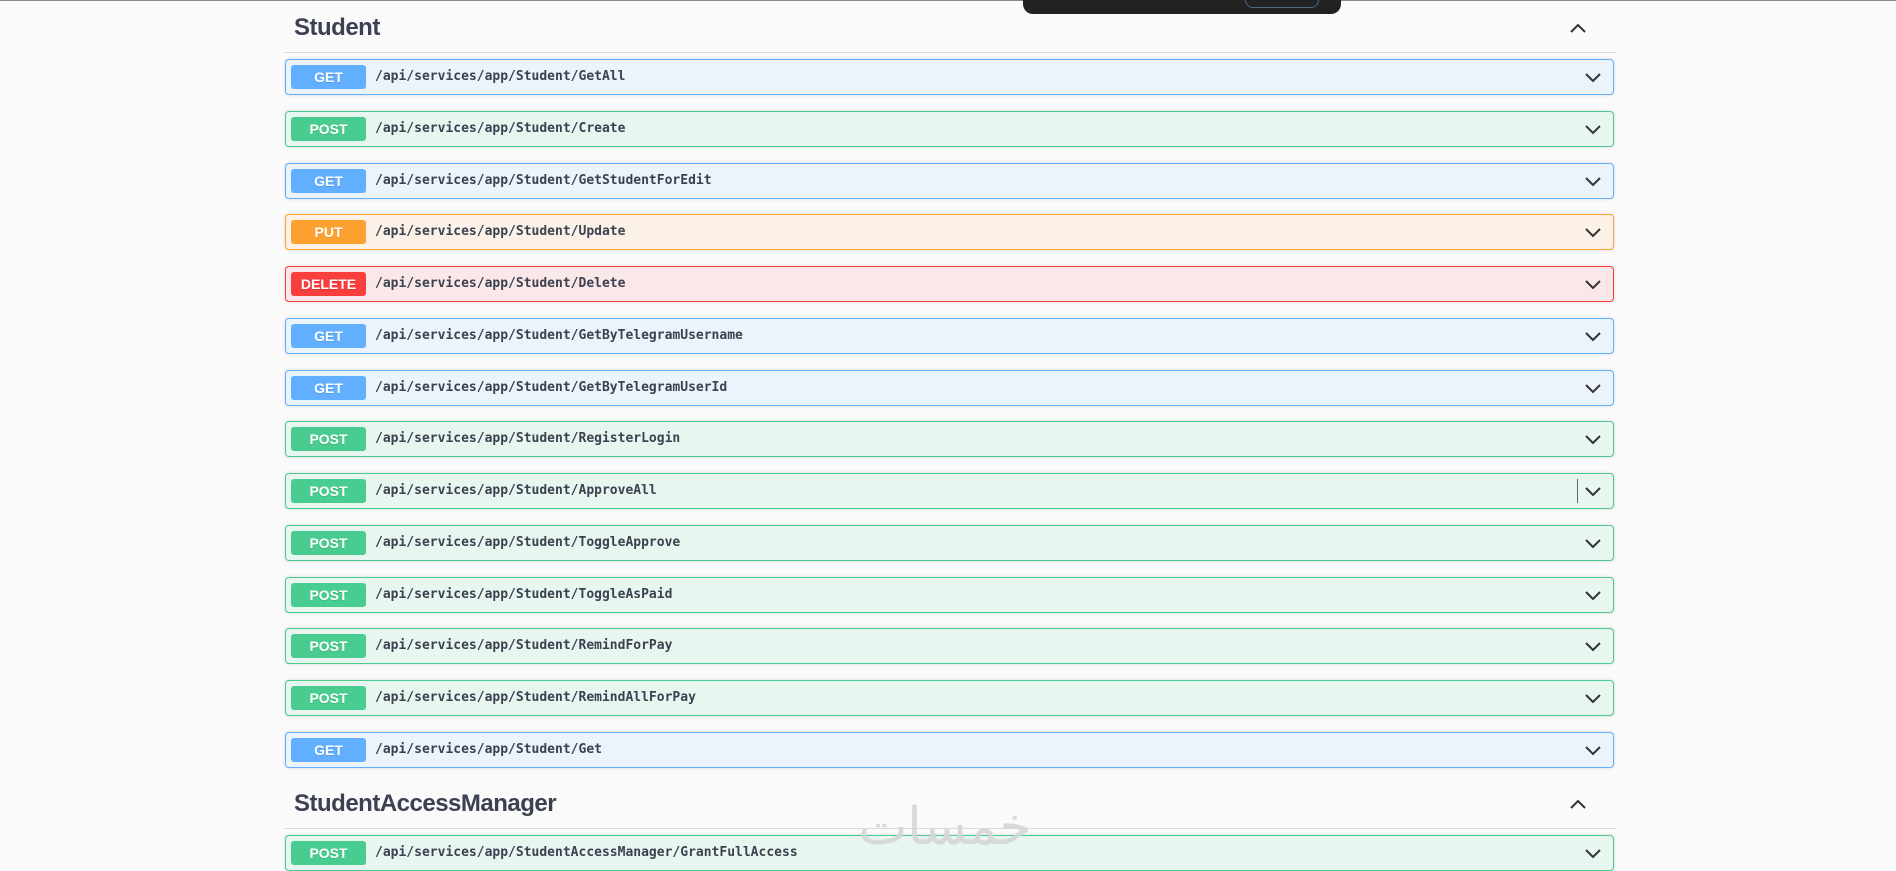  What do you see at coordinates (500, 76) in the screenshot?
I see `operation-path: /api/services/app/Student/GetAll` at bounding box center [500, 76].